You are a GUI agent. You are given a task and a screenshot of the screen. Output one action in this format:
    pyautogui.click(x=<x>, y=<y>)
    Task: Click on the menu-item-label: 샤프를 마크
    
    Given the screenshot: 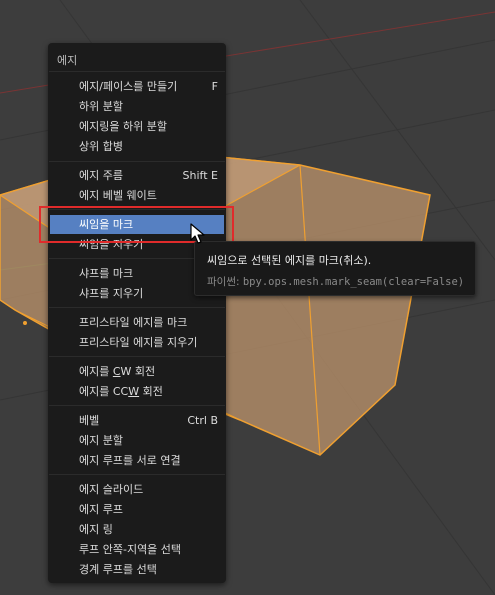 What is the action you would take?
    pyautogui.click(x=106, y=273)
    